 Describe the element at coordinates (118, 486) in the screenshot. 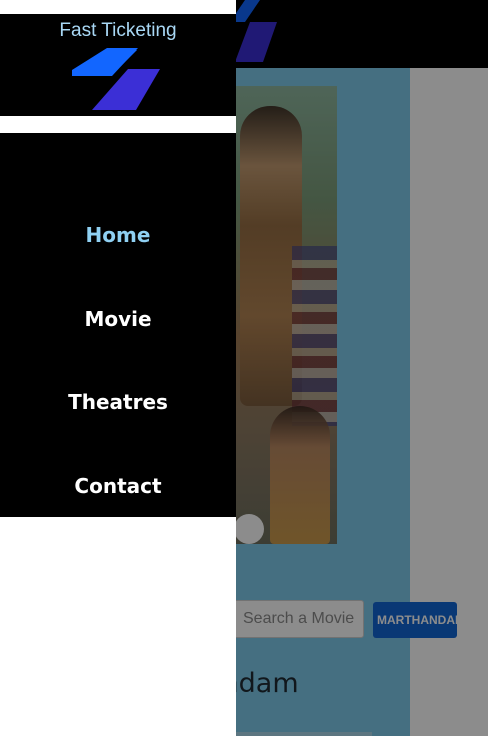

I see `nav-item-contact: Contact` at that location.